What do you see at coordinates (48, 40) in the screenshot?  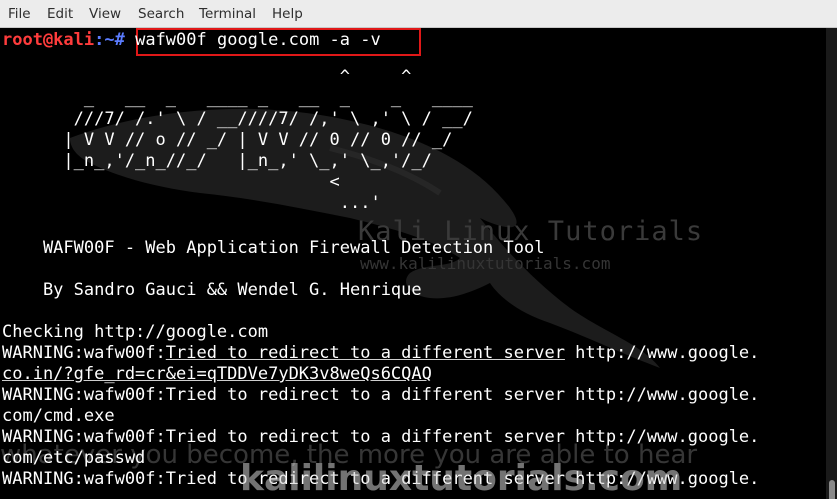 I see `prompt-user-host: root@kali` at bounding box center [48, 40].